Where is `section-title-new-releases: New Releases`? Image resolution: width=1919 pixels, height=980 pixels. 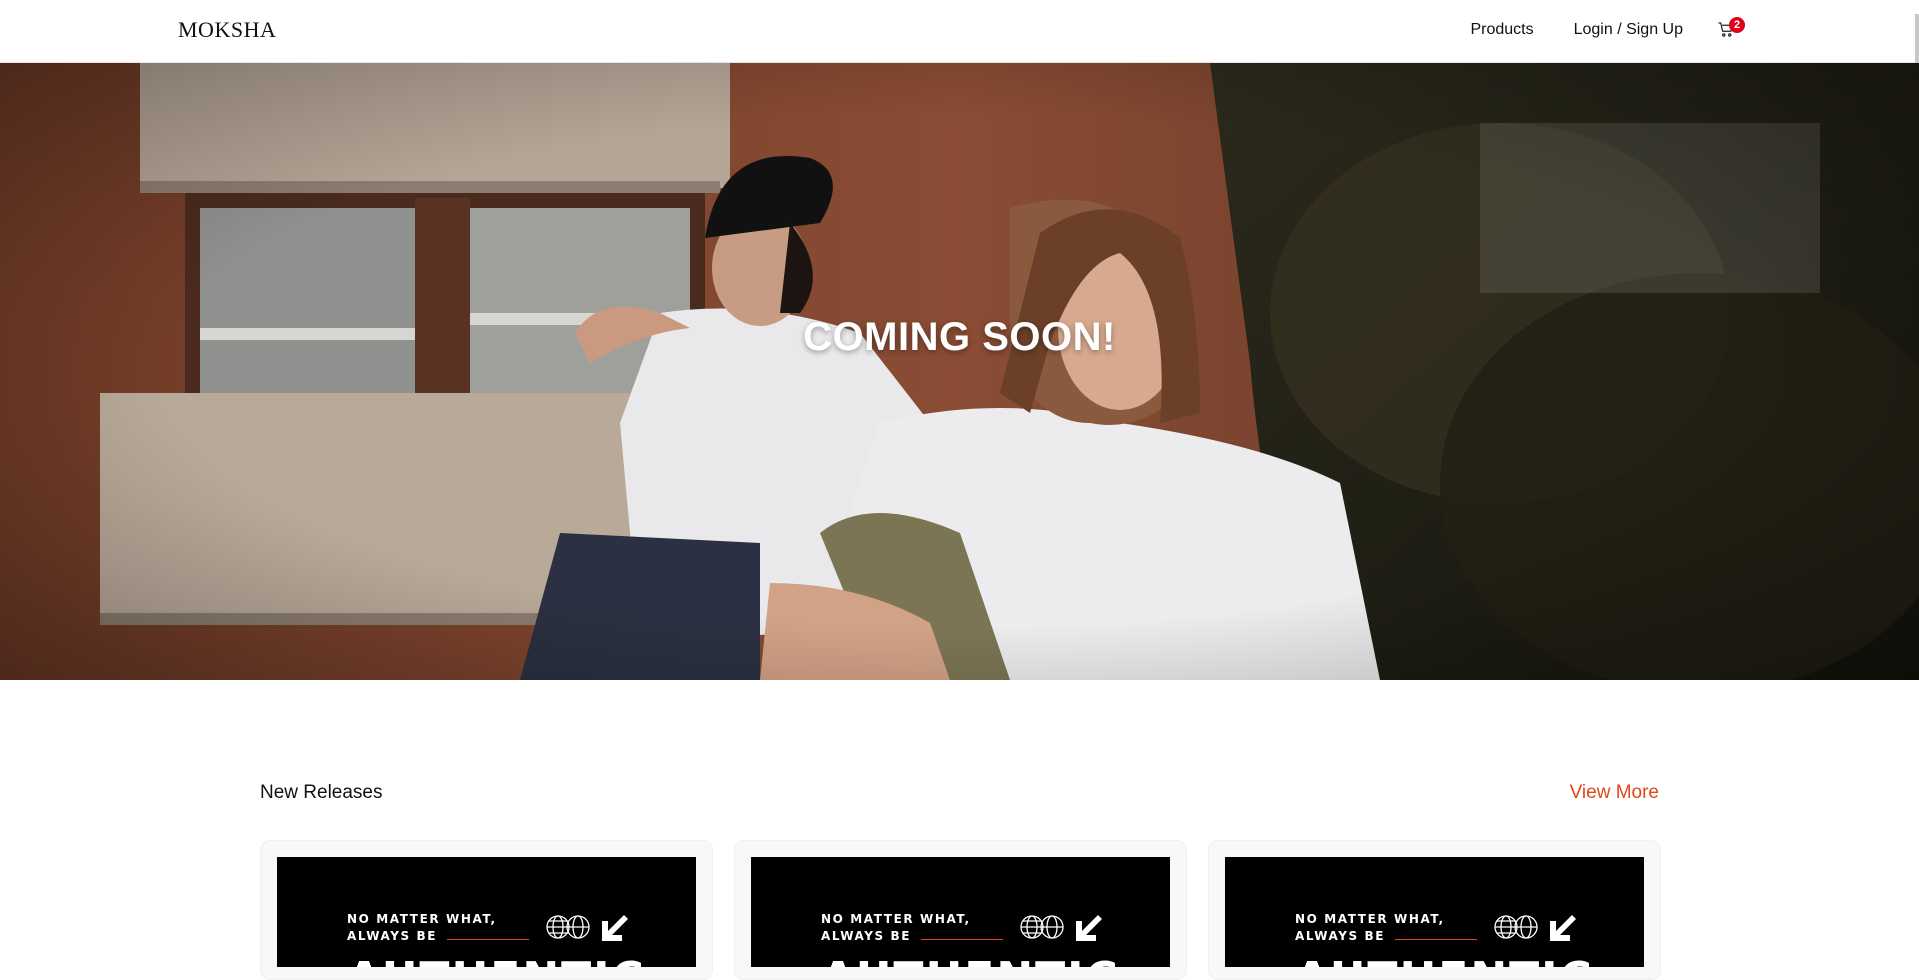 section-title-new-releases: New Releases is located at coordinates (321, 792).